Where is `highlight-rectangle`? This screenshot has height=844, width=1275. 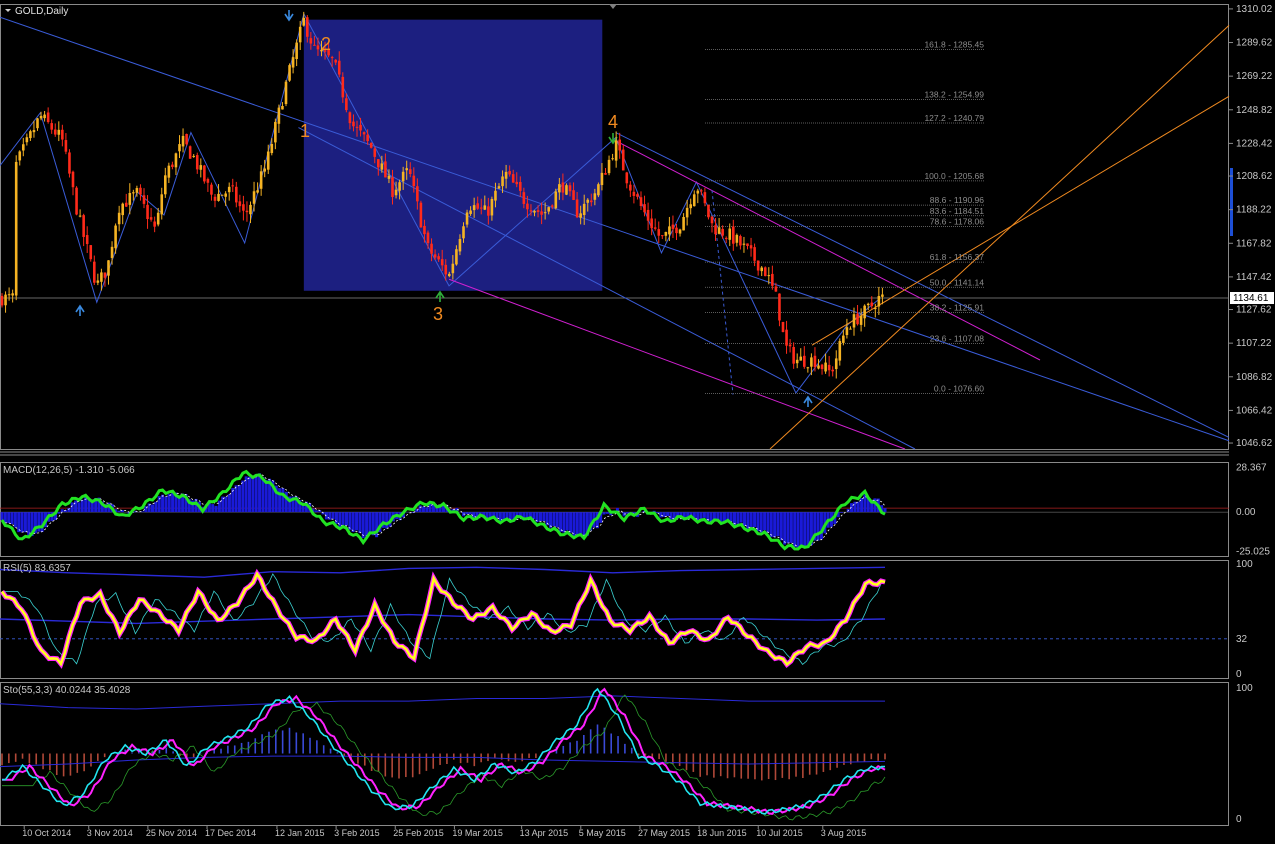 highlight-rectangle is located at coordinates (453, 155).